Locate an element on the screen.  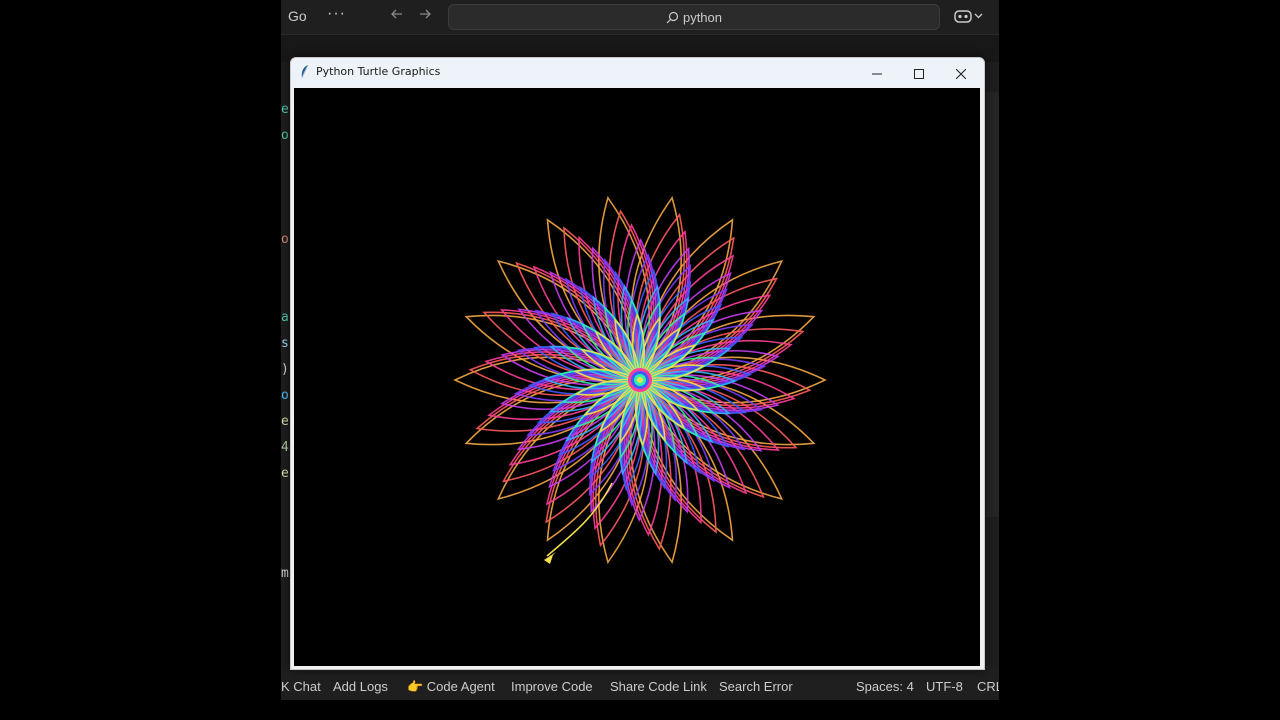
window-titlebar: Python Turtle Graphics is located at coordinates (637, 72).